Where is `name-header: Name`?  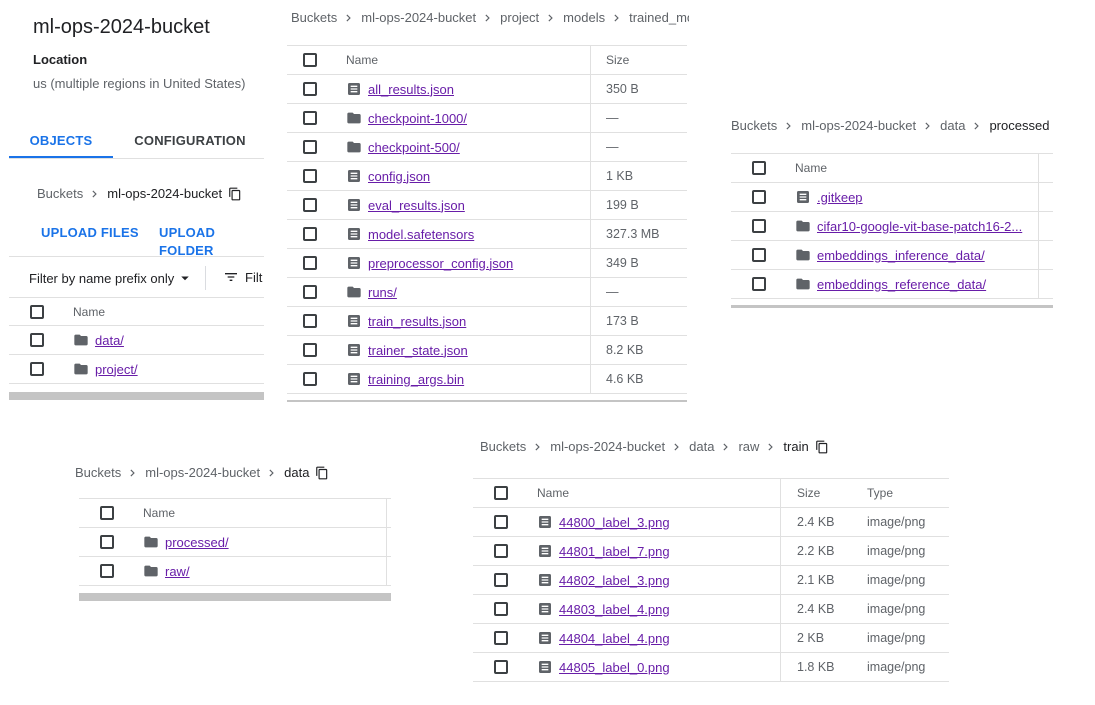 name-header: Name is located at coordinates (811, 168).